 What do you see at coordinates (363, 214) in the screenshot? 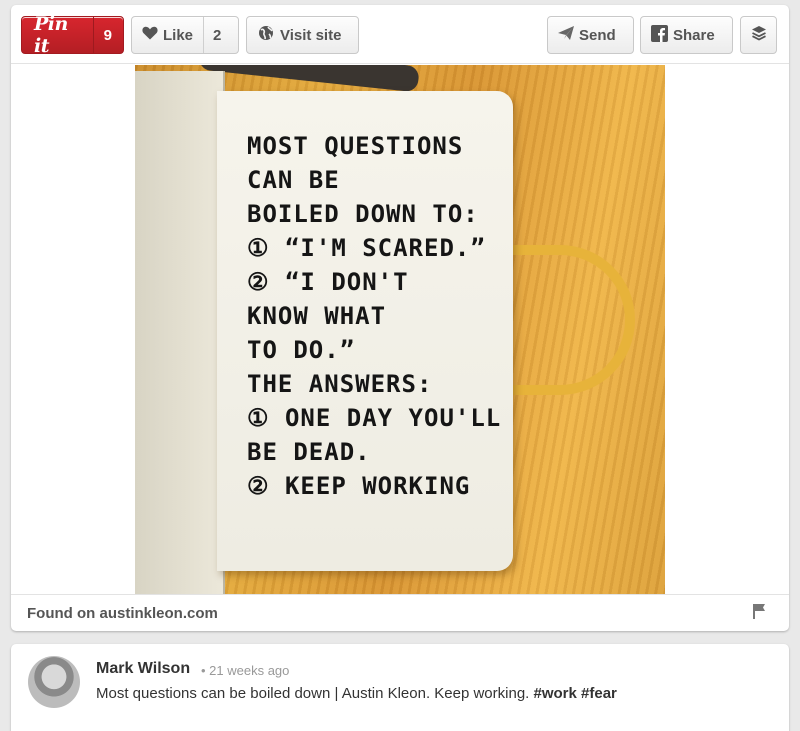
I see `note-line: BOILED DOWN TO:` at bounding box center [363, 214].